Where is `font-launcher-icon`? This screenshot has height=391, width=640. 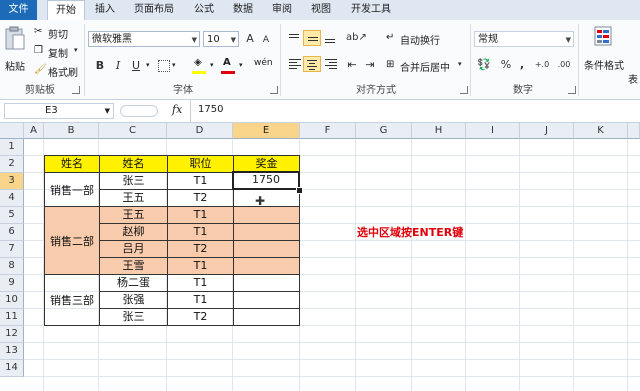
font-launcher-icon is located at coordinates (274, 90).